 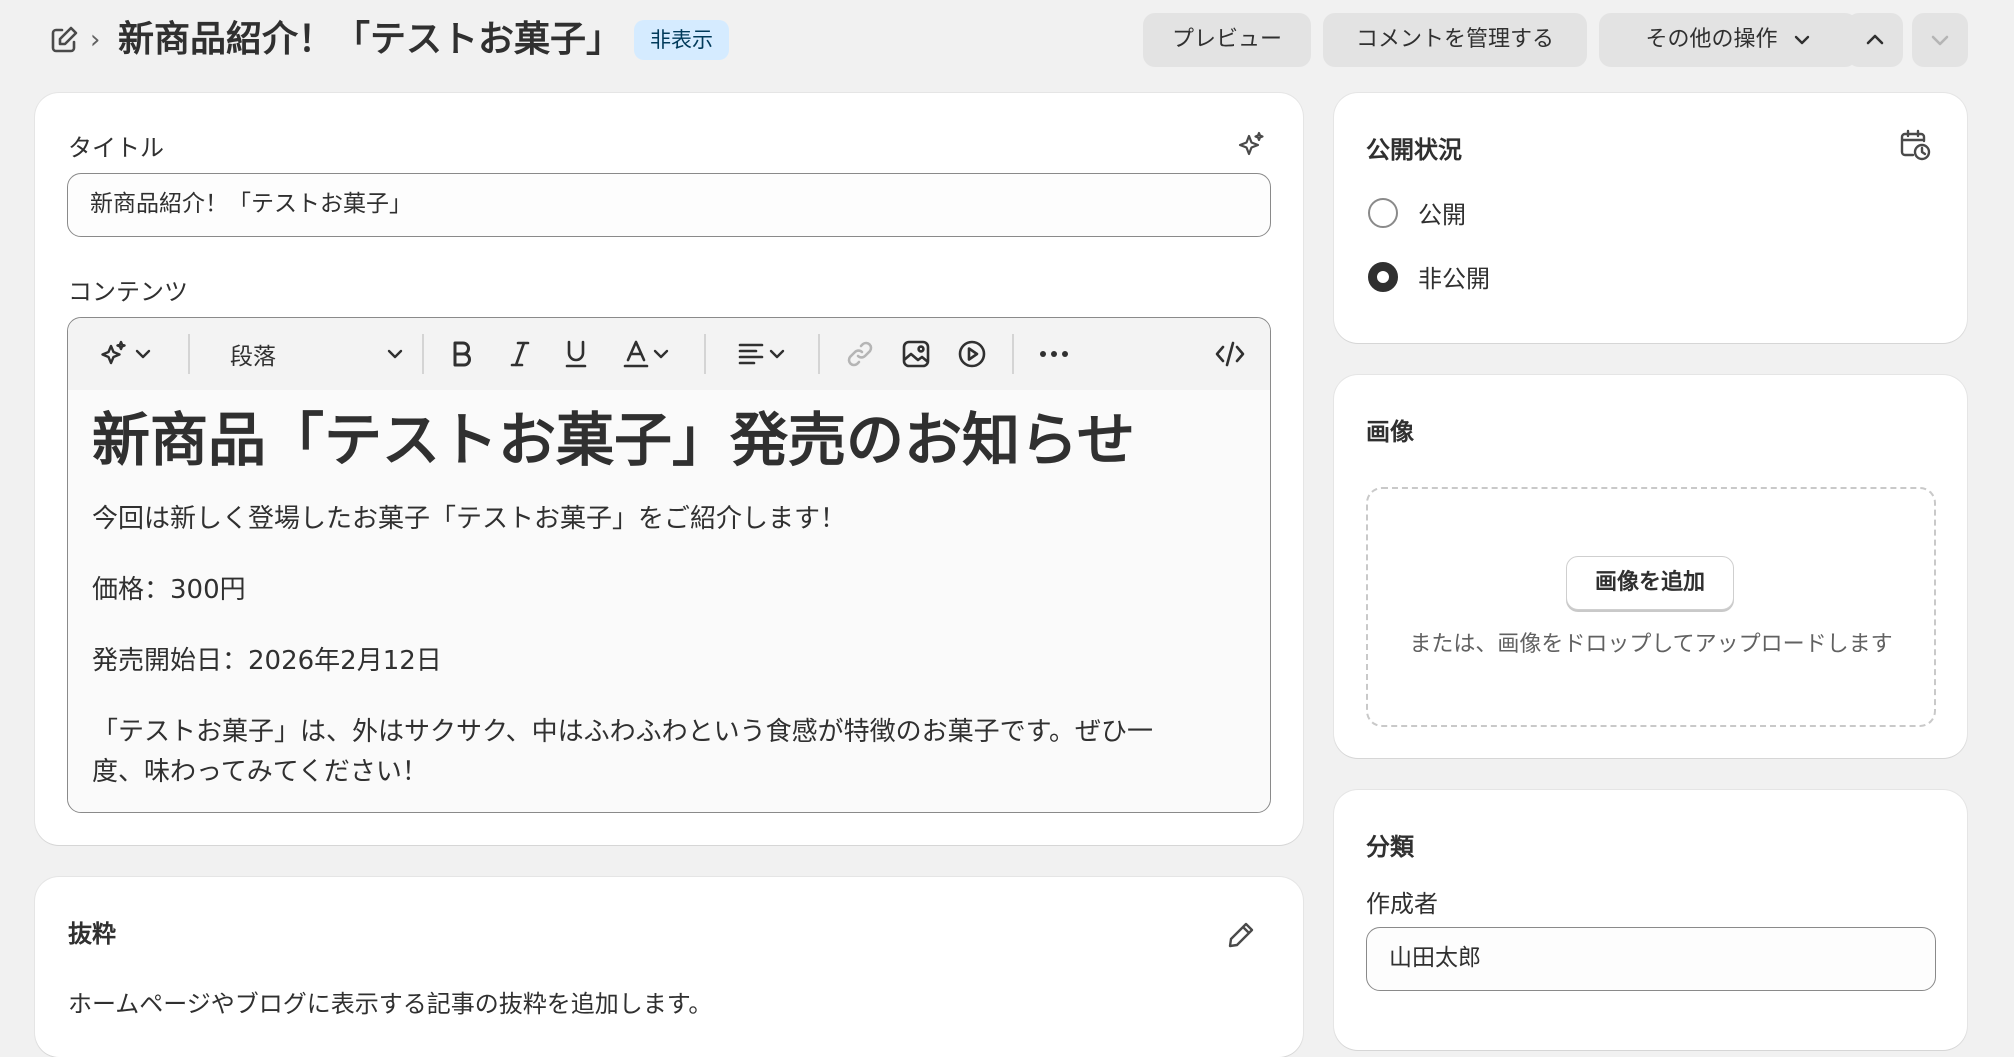 What do you see at coordinates (92, 934) in the screenshot?
I see `excerpt-heading: 抜粋` at bounding box center [92, 934].